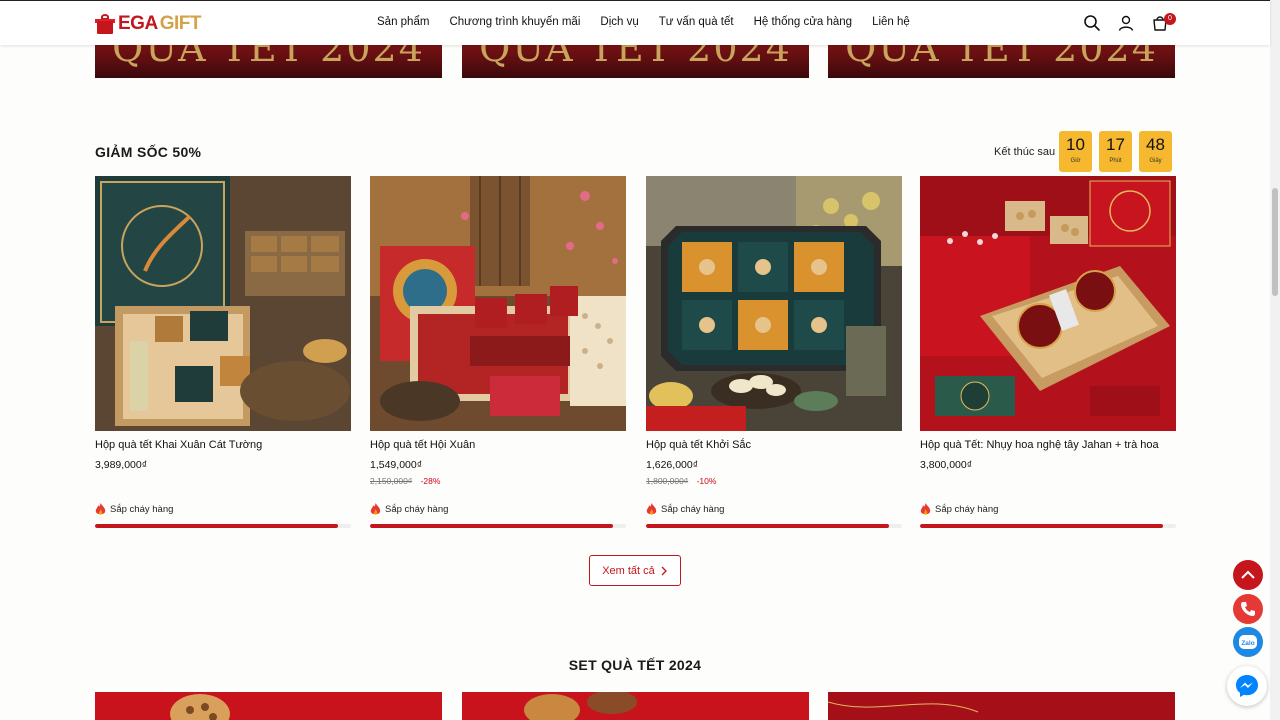 The width and height of the screenshot is (1280, 720). Describe the element at coordinates (635, 665) in the screenshot. I see `set-section-title: SET QUÀ TẾT 2024` at that location.